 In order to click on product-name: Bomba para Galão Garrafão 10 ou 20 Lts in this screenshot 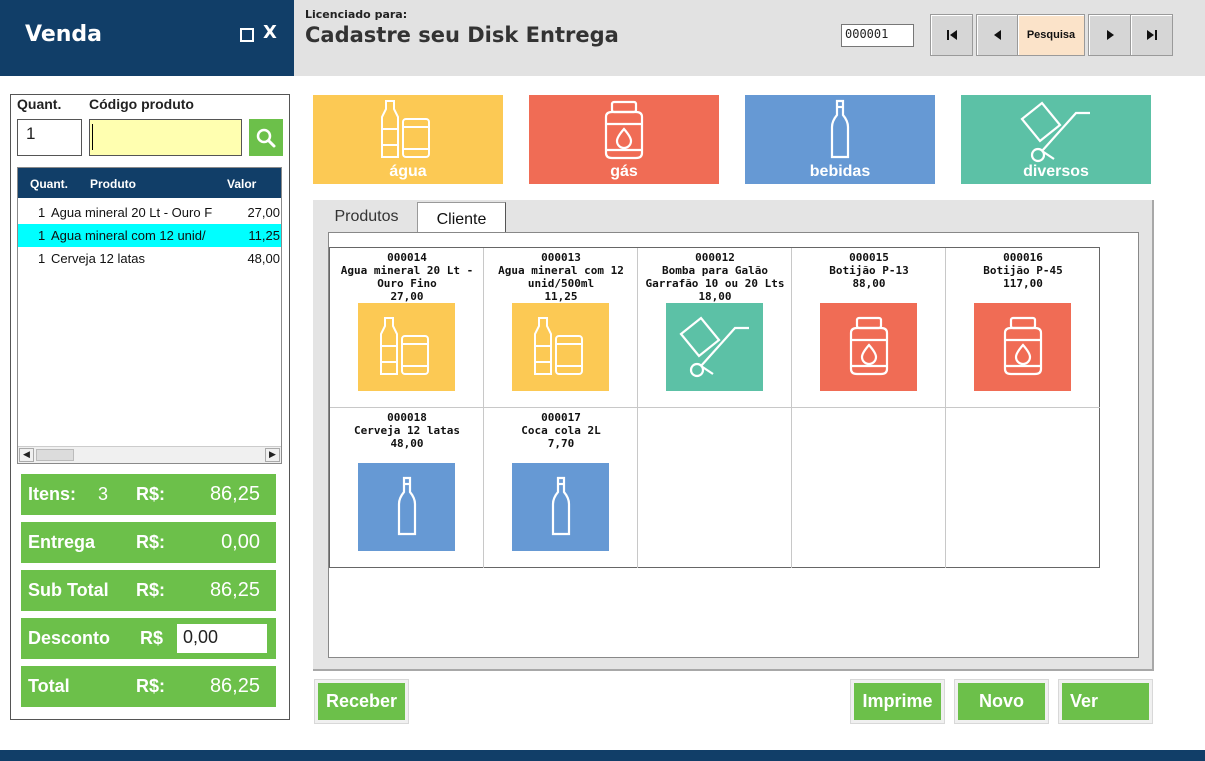, I will do `click(715, 277)`.